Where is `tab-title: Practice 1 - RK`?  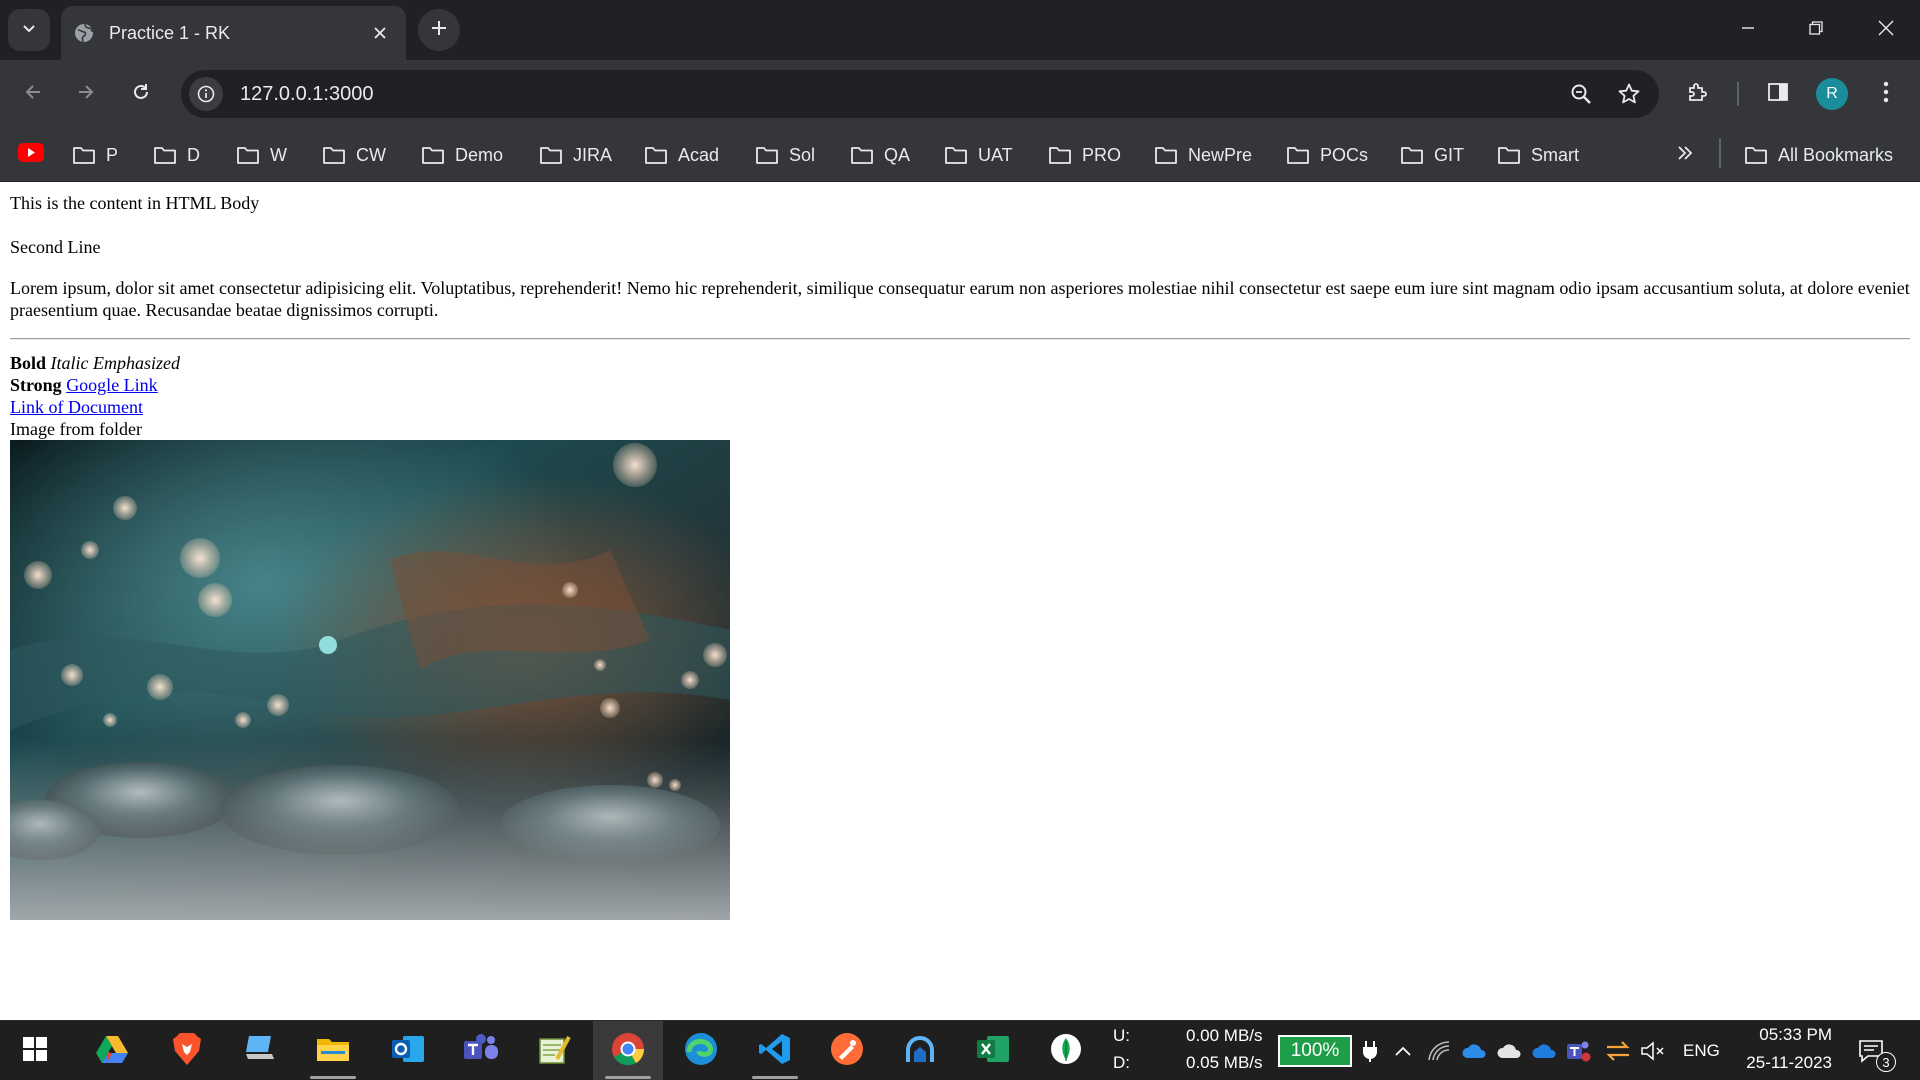 tab-title: Practice 1 - RK is located at coordinates (170, 32).